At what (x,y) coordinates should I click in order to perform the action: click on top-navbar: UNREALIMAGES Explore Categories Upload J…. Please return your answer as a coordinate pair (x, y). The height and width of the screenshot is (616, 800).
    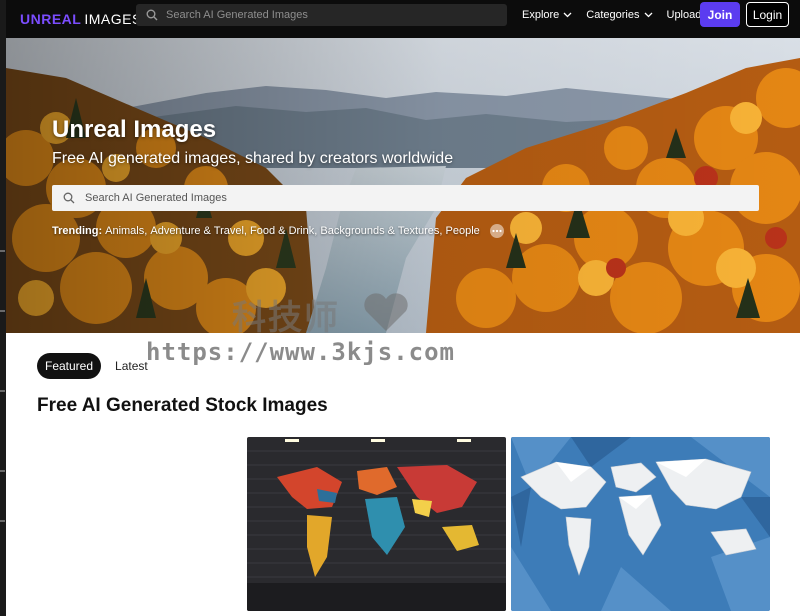
    Looking at the image, I should click on (403, 19).